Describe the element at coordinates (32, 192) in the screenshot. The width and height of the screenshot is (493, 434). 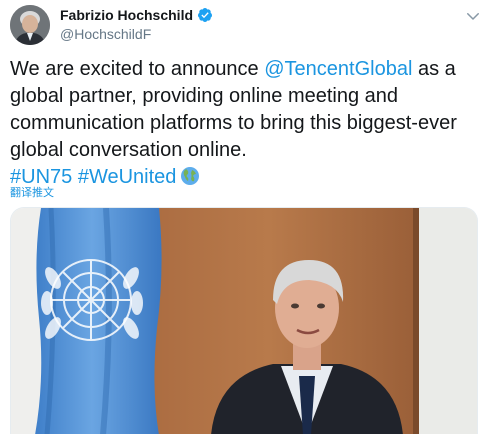
I see `translate-tweet-link: 翻译推文` at that location.